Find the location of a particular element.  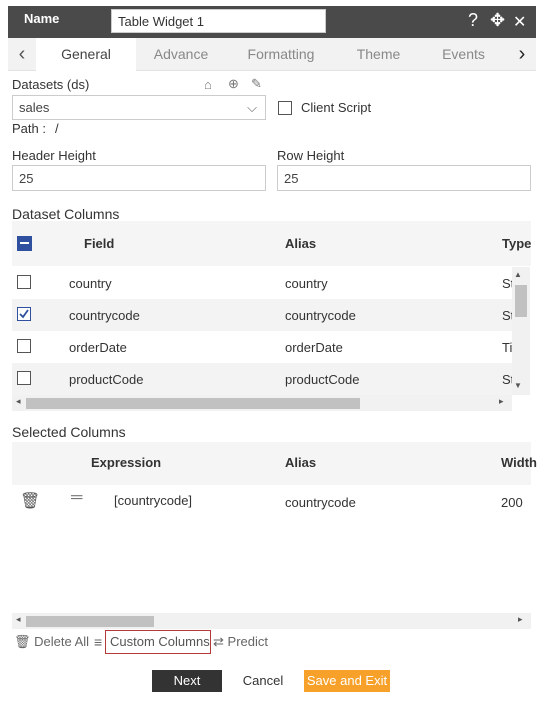

field-cell: productCode is located at coordinates (106, 379).